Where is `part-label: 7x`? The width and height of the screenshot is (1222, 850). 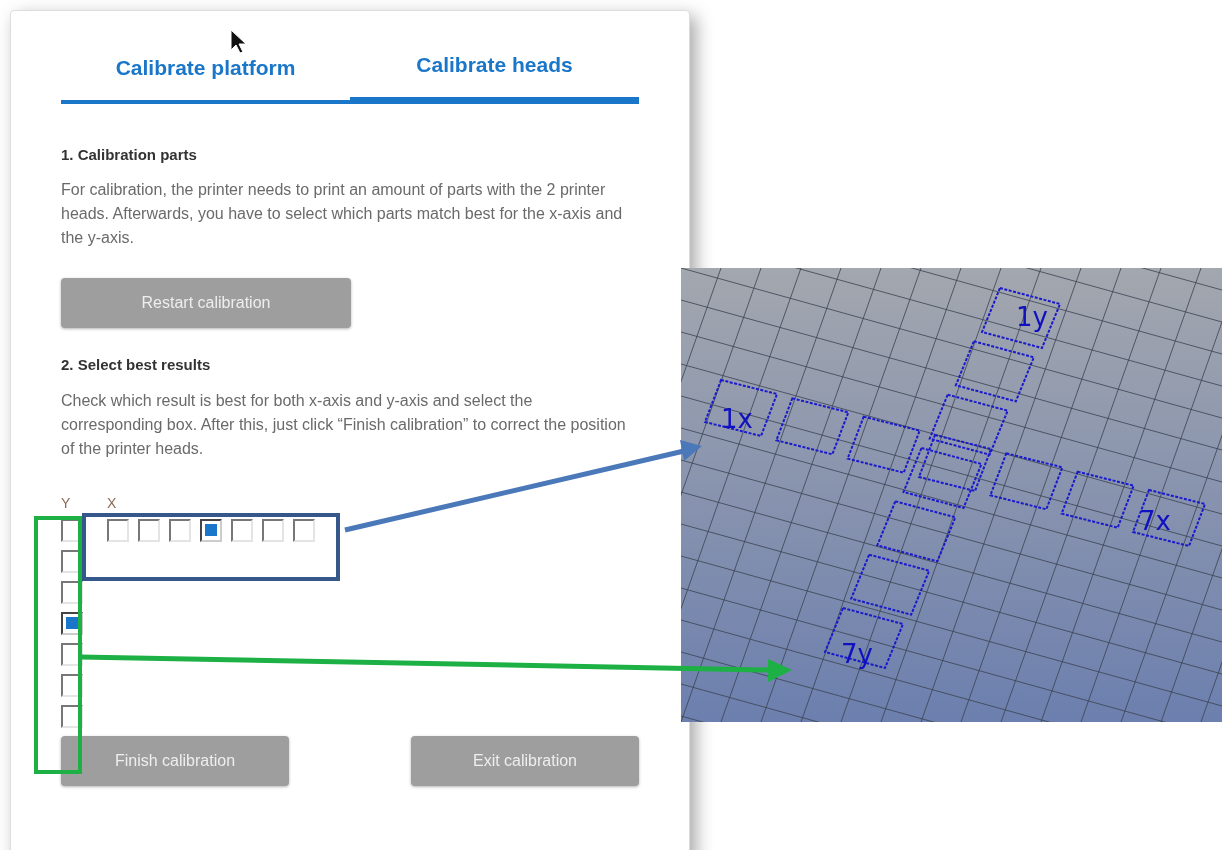 part-label: 7x is located at coordinates (1155, 521).